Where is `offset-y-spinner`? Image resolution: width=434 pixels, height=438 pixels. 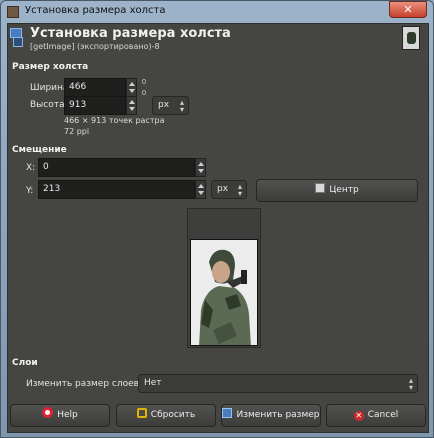
offset-y-spinner is located at coordinates (200, 189).